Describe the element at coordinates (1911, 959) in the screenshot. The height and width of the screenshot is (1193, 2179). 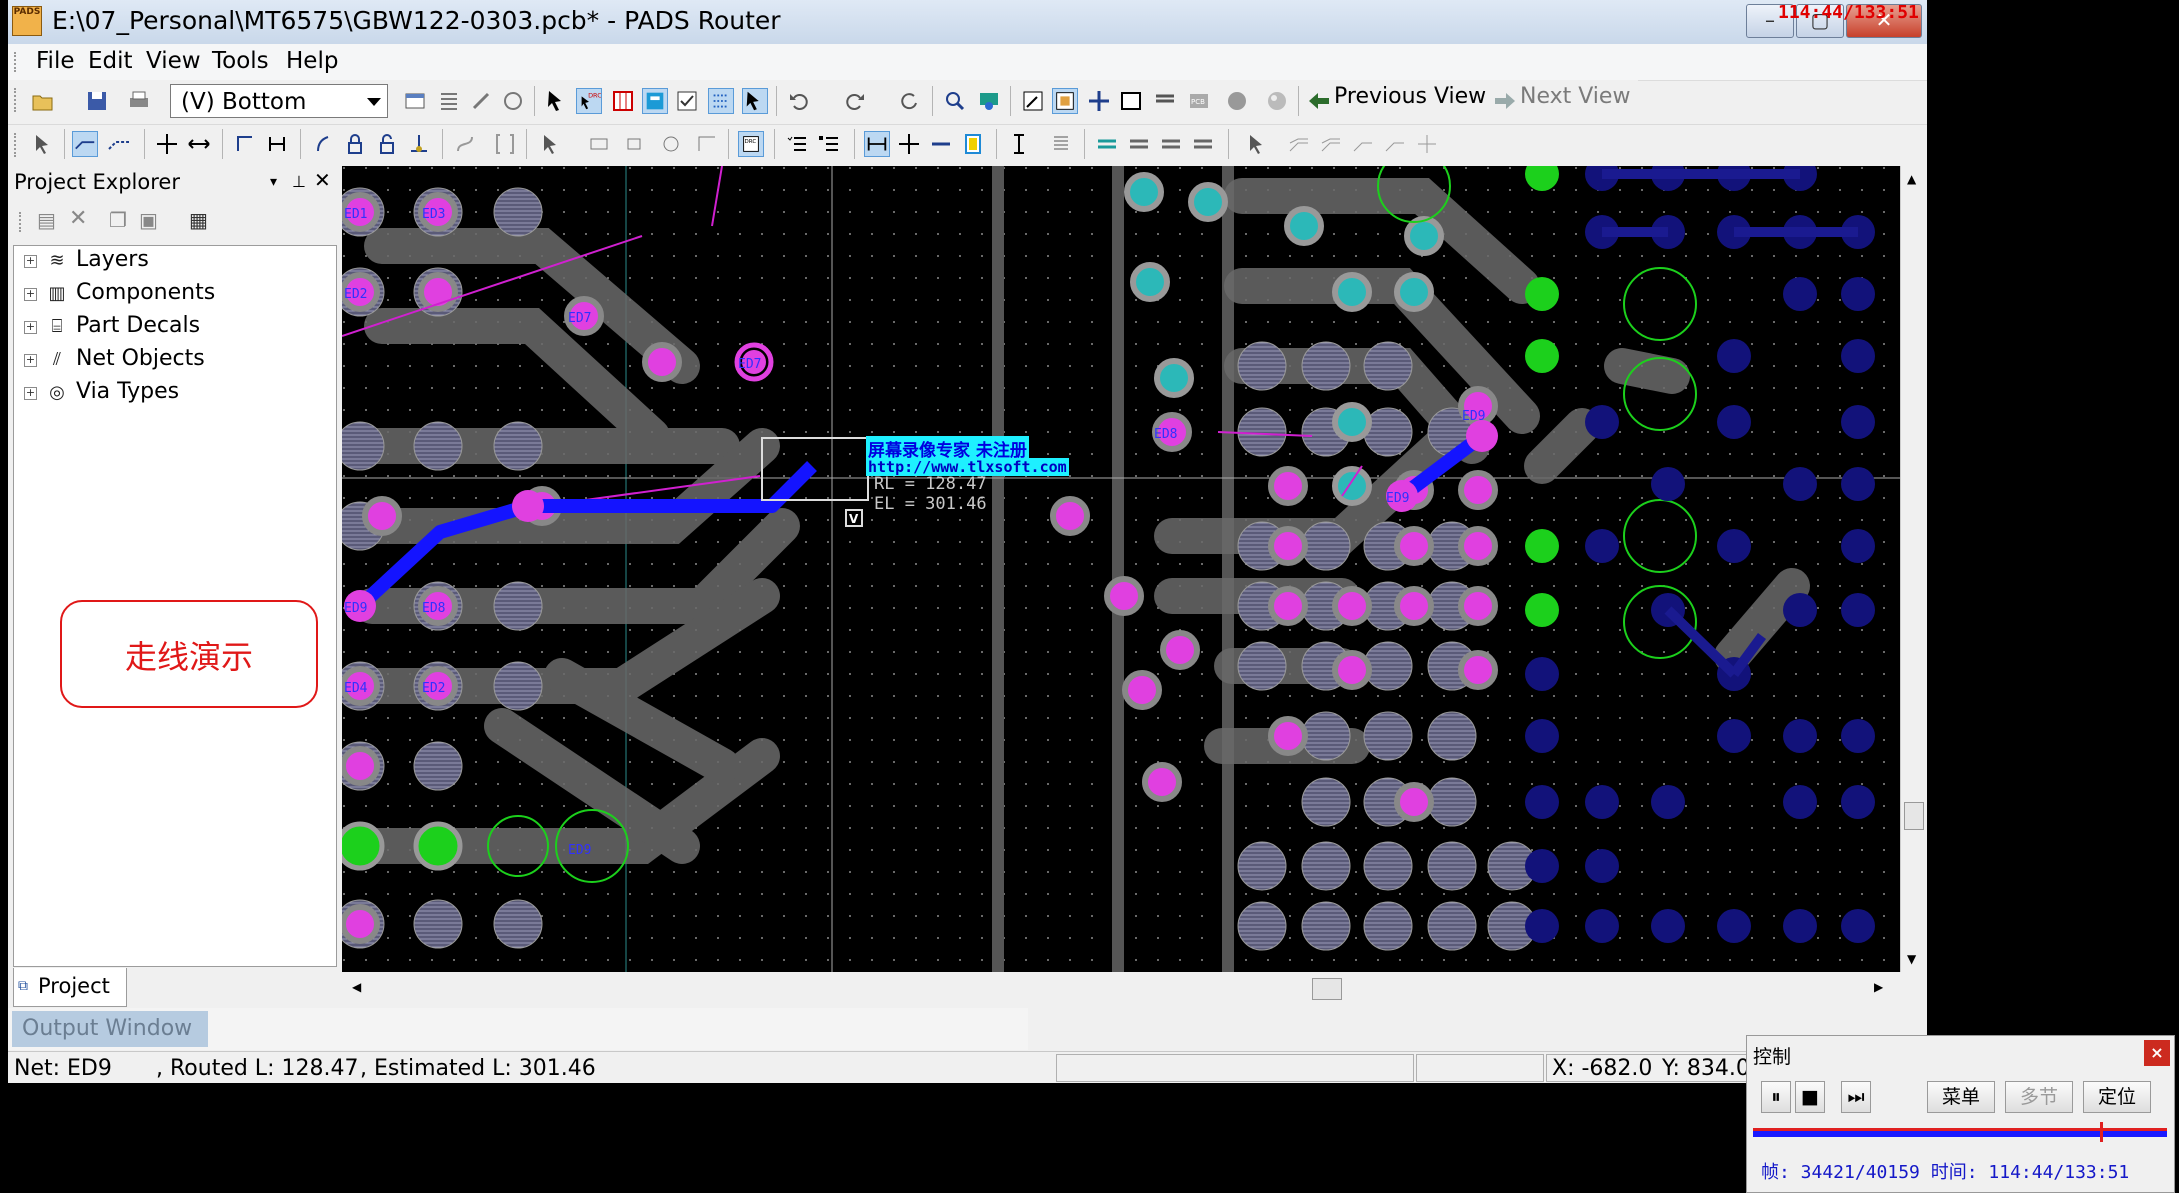
I see `scroll-down-icon: ▼` at that location.